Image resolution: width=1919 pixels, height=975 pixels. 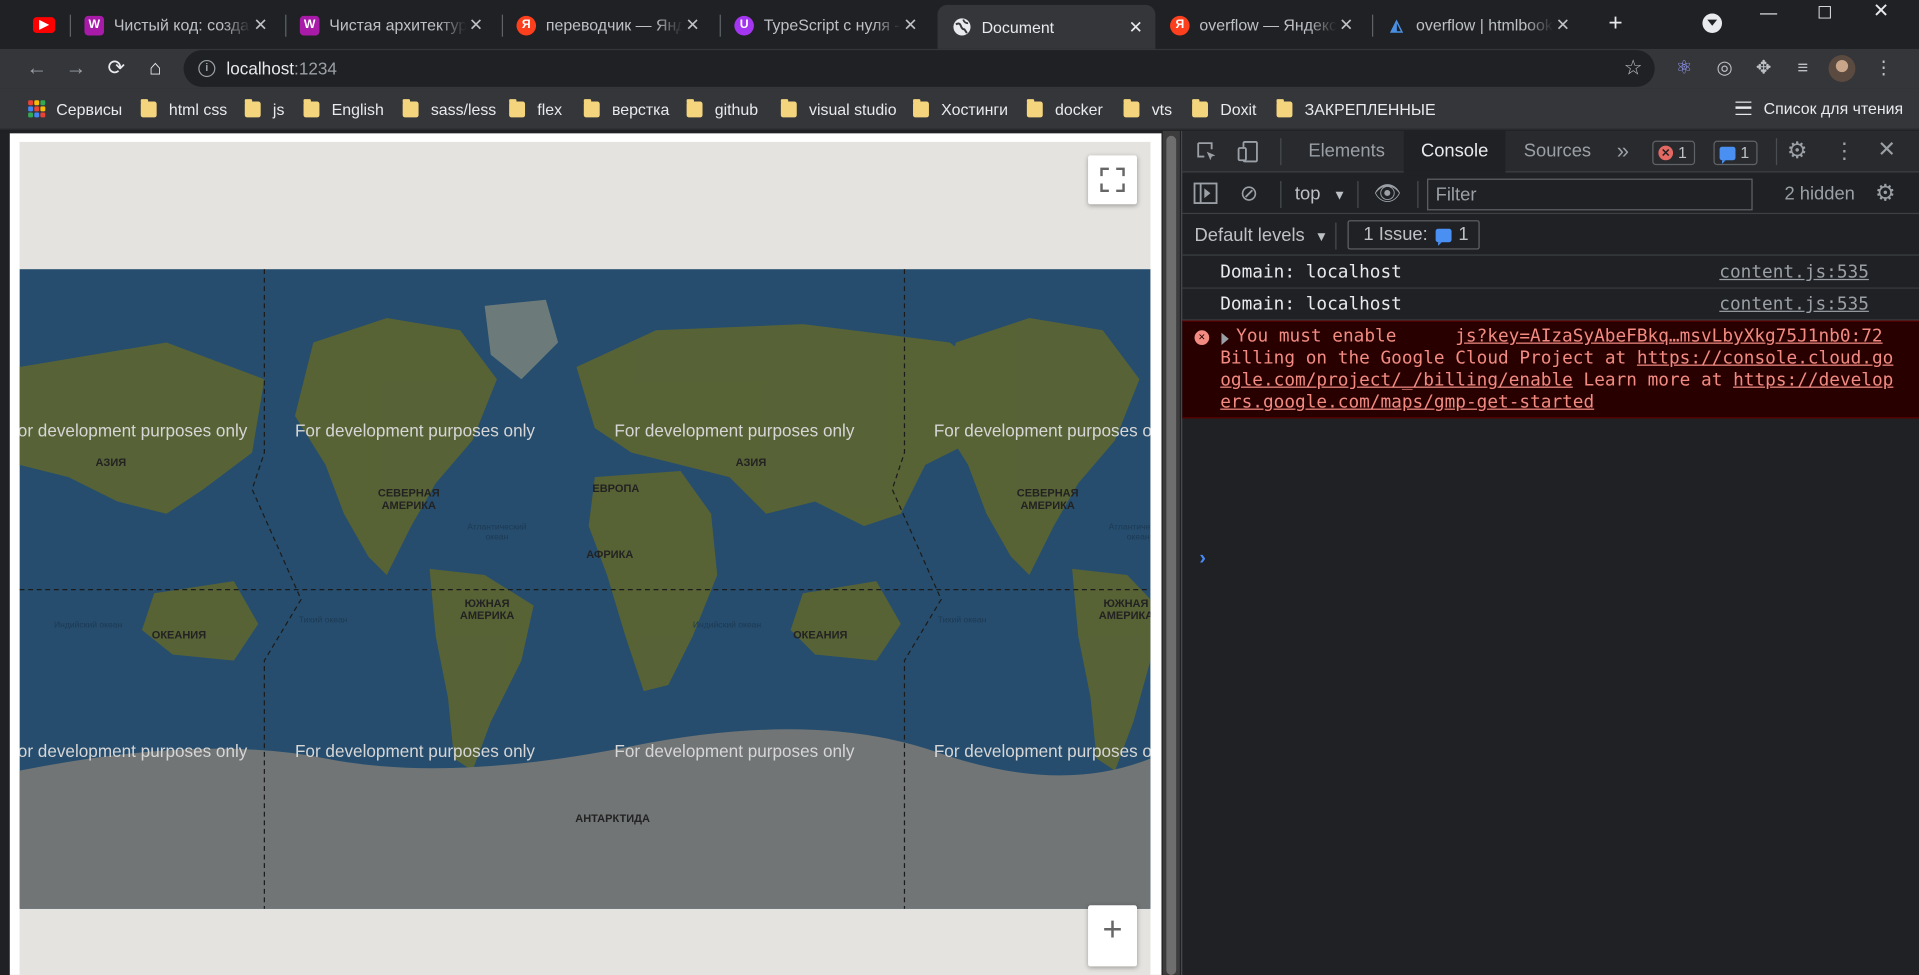 What do you see at coordinates (1844, 151) in the screenshot?
I see `devtools-menu-kebab-icon: ⋮` at bounding box center [1844, 151].